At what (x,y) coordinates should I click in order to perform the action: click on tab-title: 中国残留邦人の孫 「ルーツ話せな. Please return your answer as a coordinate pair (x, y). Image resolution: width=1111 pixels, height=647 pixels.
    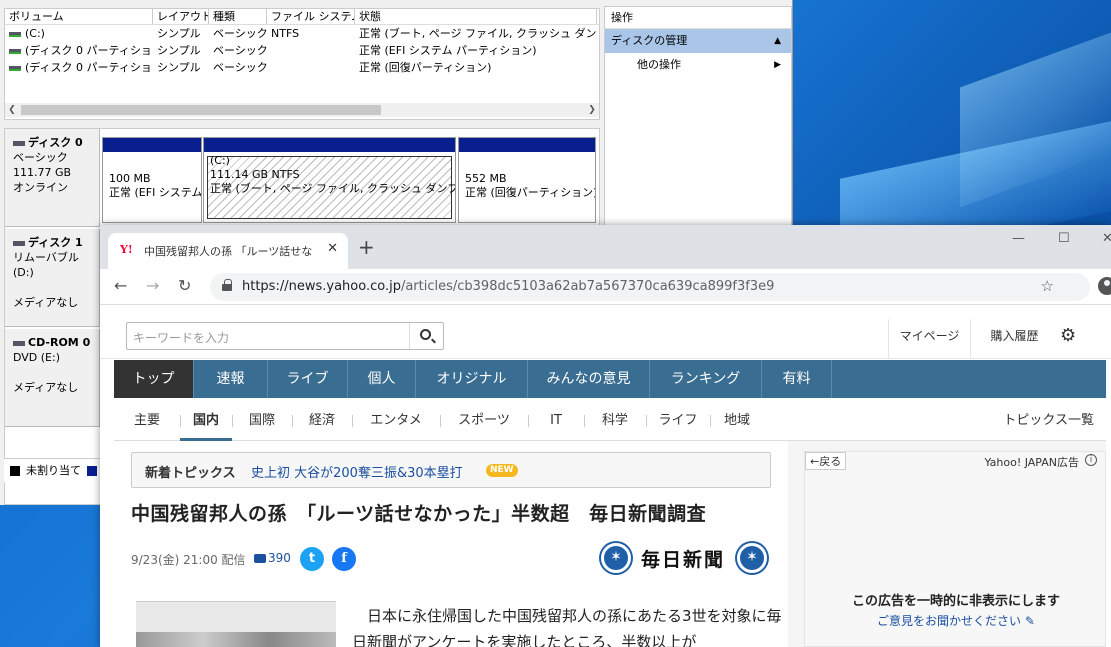
    Looking at the image, I should click on (228, 251).